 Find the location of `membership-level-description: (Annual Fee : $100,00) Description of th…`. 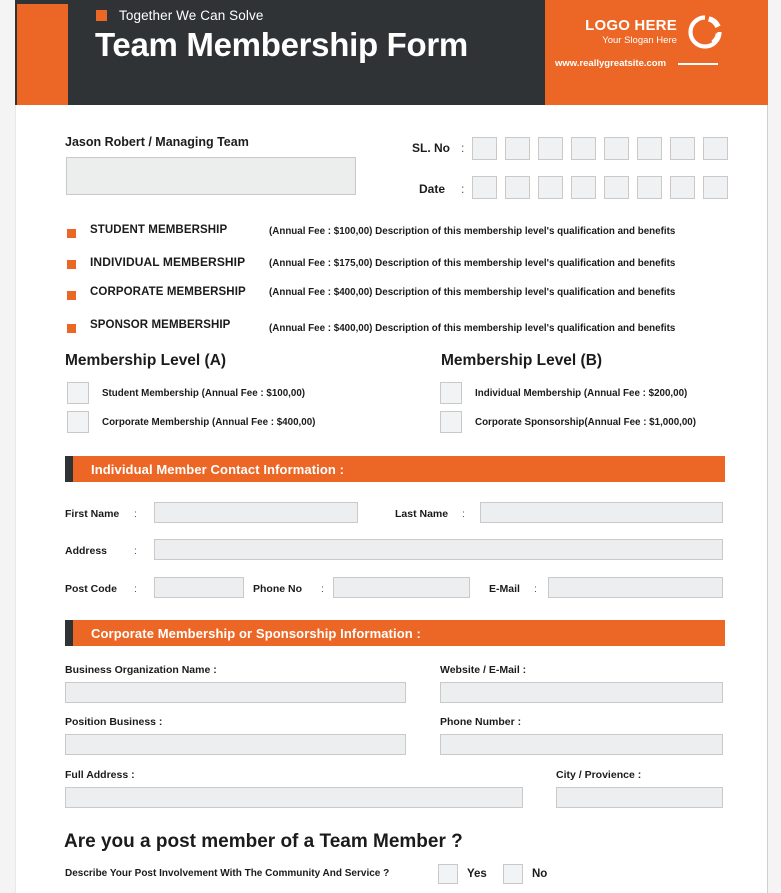

membership-level-description: (Annual Fee : $100,00) Description of th… is located at coordinates (472, 231).